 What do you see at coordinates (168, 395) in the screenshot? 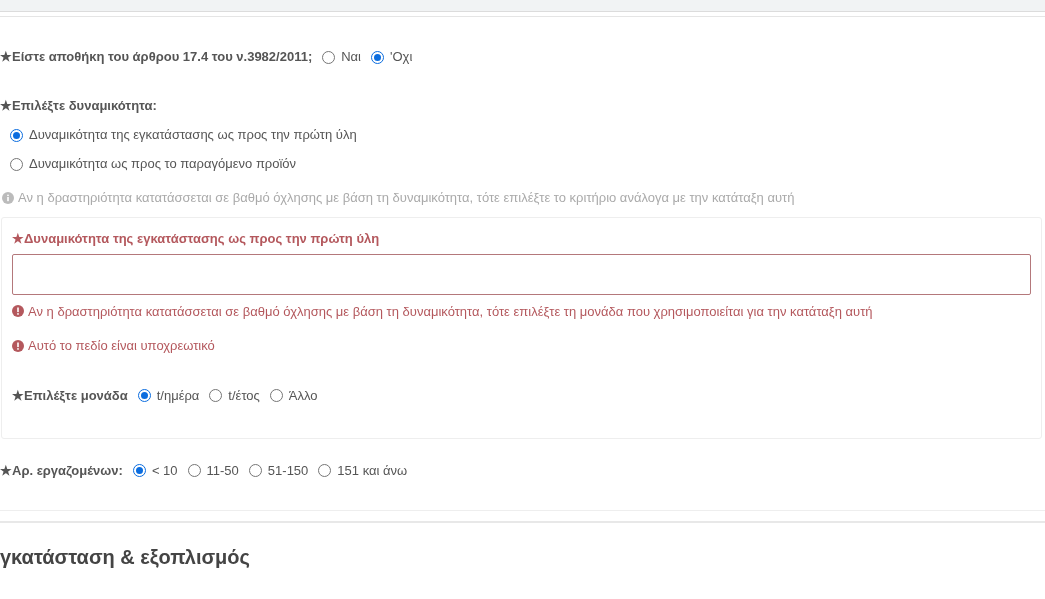
I see `radio-option: t/ημέρα` at bounding box center [168, 395].